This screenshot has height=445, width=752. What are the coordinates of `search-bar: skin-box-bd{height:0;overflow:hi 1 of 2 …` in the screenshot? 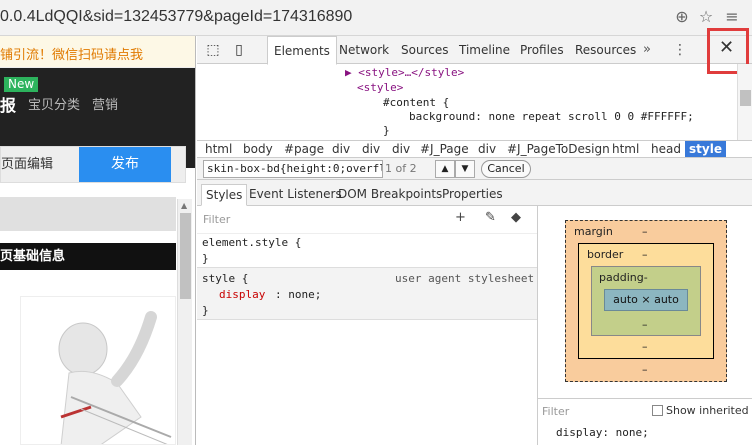 It's located at (474, 169).